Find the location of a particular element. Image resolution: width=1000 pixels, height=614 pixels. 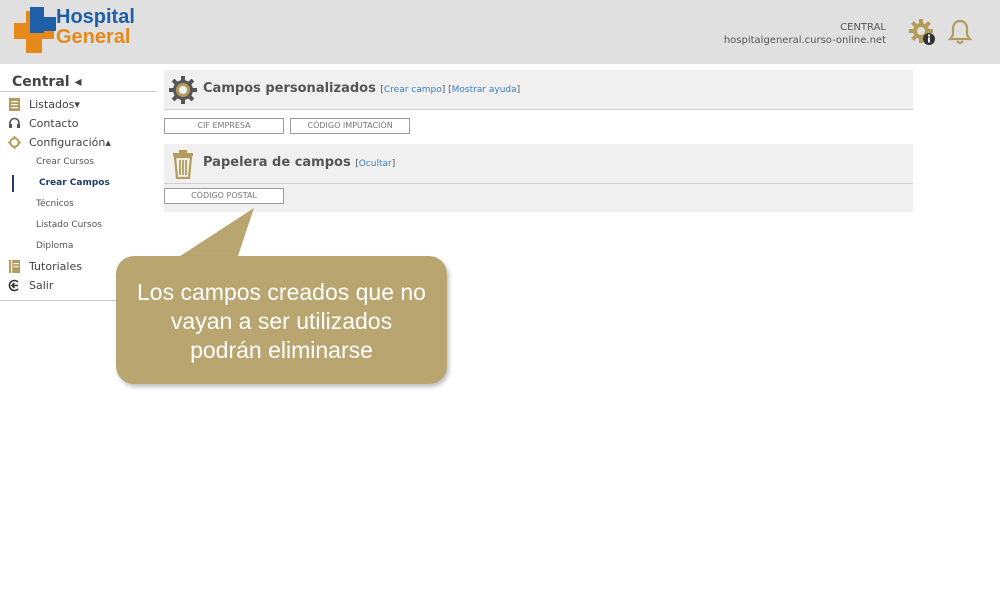

callout-pointer is located at coordinates (212, 235).